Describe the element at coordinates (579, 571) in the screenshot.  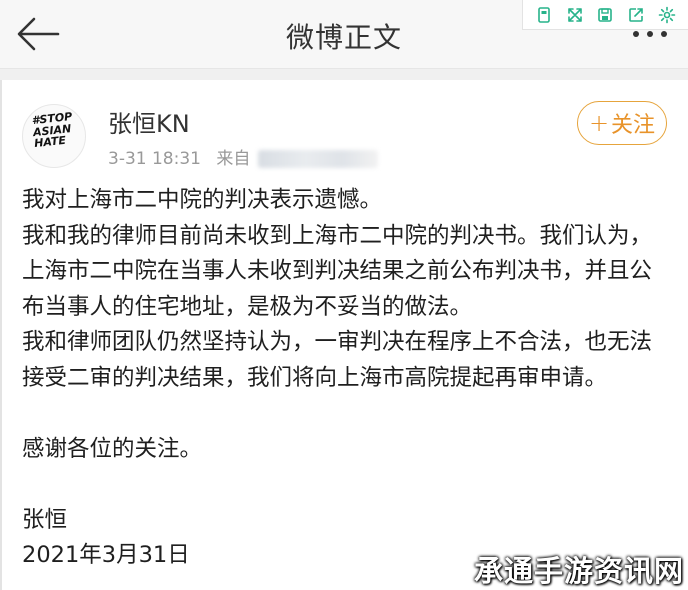
I see `watermark: 承通手游资讯网` at that location.